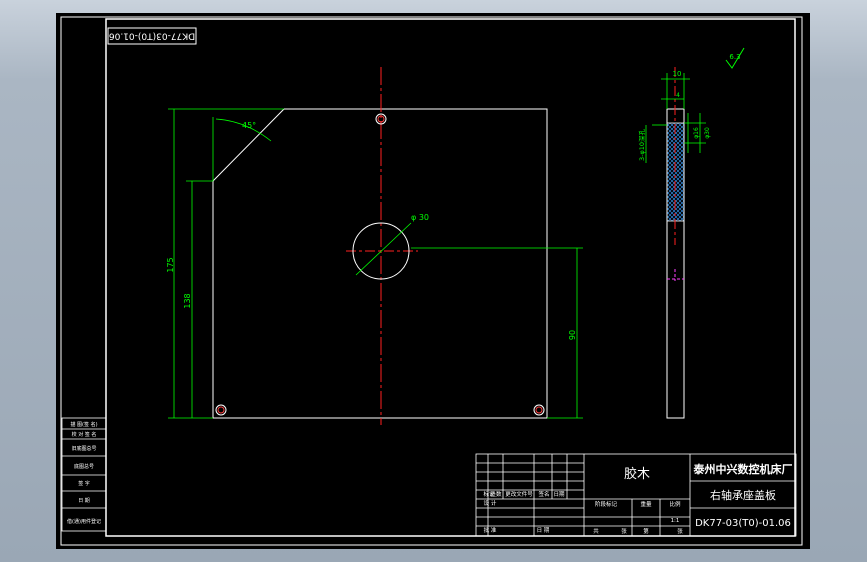 The image size is (867, 562). Describe the element at coordinates (596, 531) in the screenshot. I see `sheet-total-label: 共` at that location.